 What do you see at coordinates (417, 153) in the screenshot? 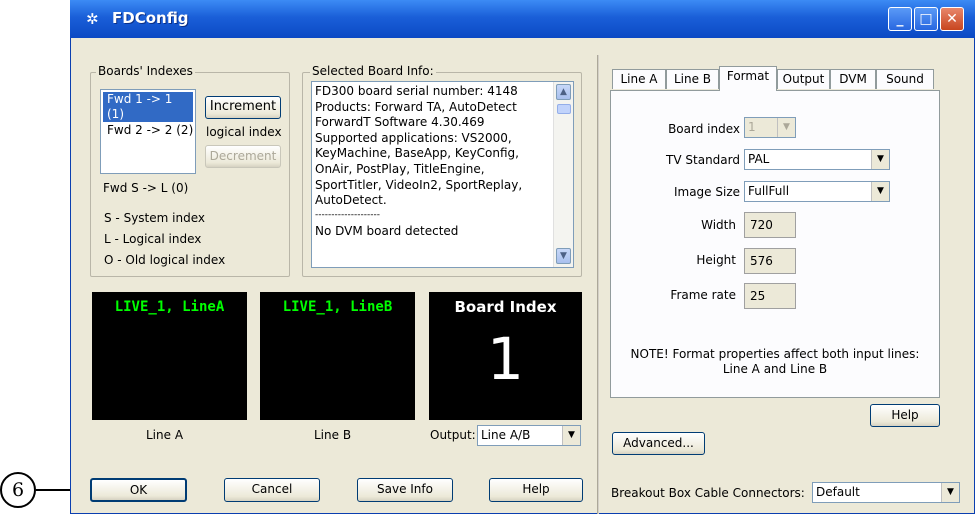
I see `info-line: KeyMachine, BaseApp, KeyConfig,` at bounding box center [417, 153].